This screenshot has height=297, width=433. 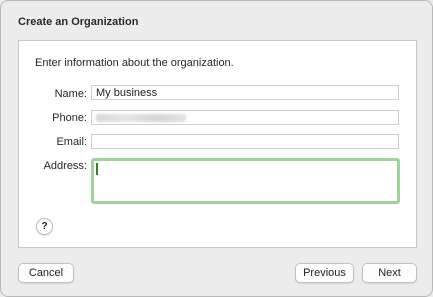 What do you see at coordinates (245, 141) in the screenshot?
I see `email-field` at bounding box center [245, 141].